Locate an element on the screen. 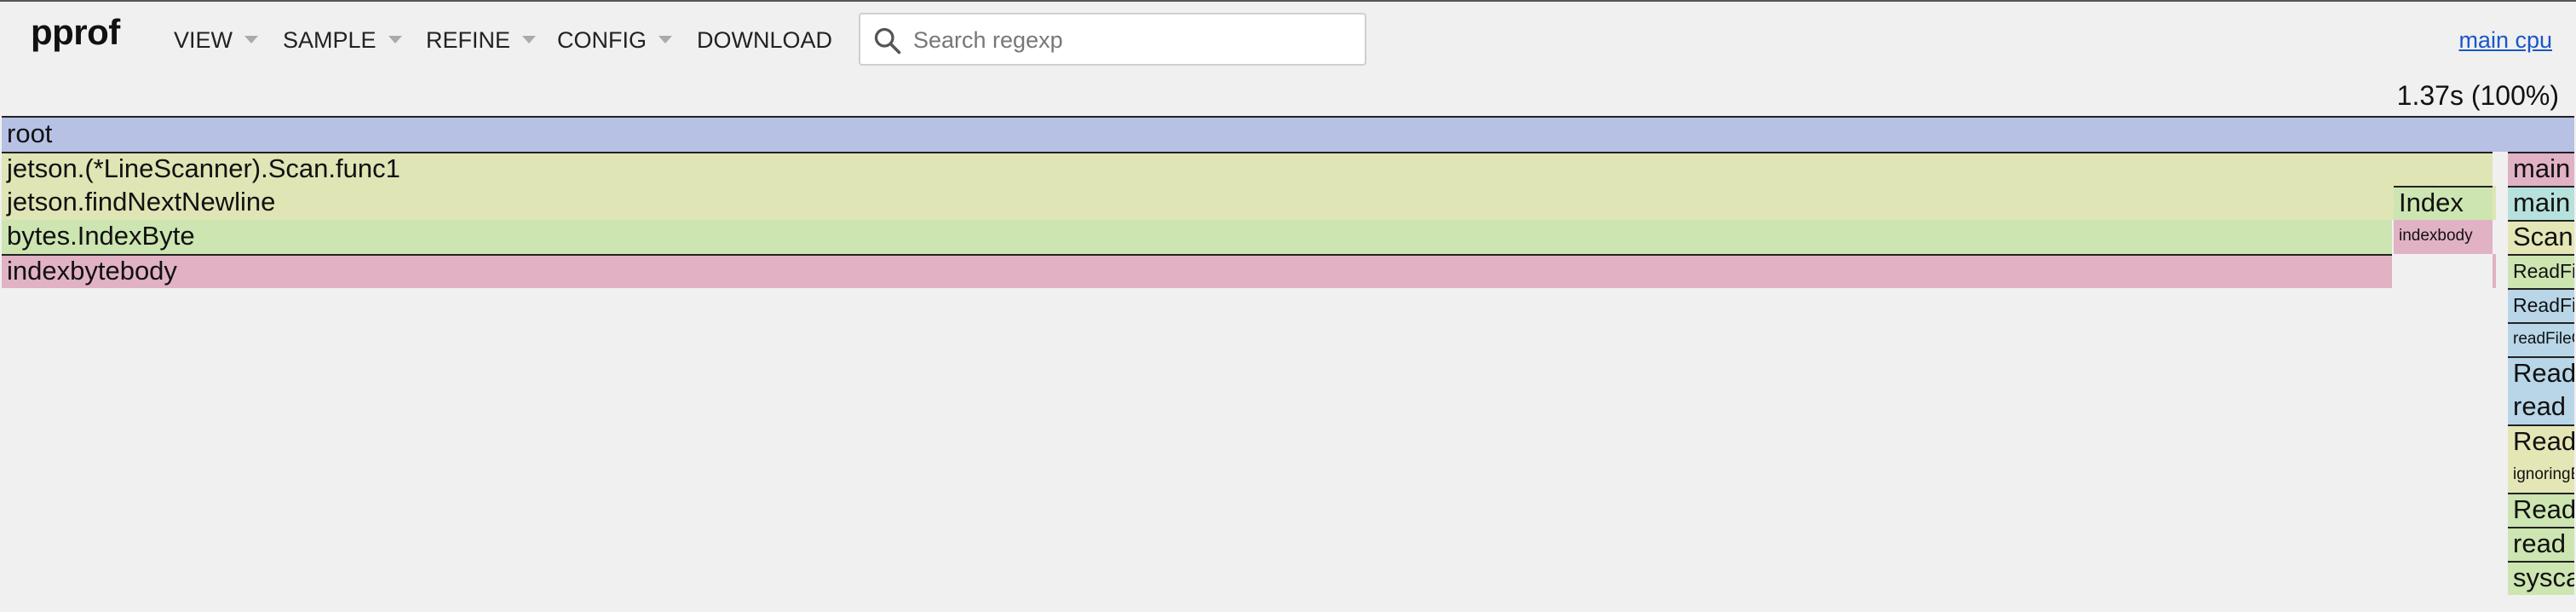 The image size is (2576, 612). flame-frame-indexbytebody: indexbytebody is located at coordinates (1197, 271).